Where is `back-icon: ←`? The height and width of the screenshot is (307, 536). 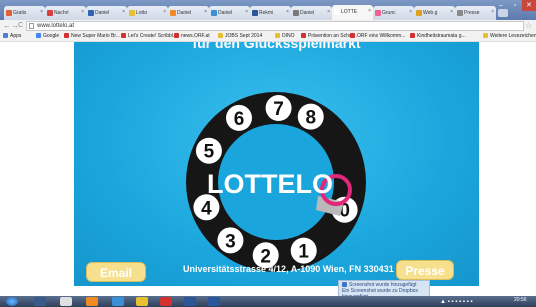 back-icon: ← is located at coordinates (7, 26).